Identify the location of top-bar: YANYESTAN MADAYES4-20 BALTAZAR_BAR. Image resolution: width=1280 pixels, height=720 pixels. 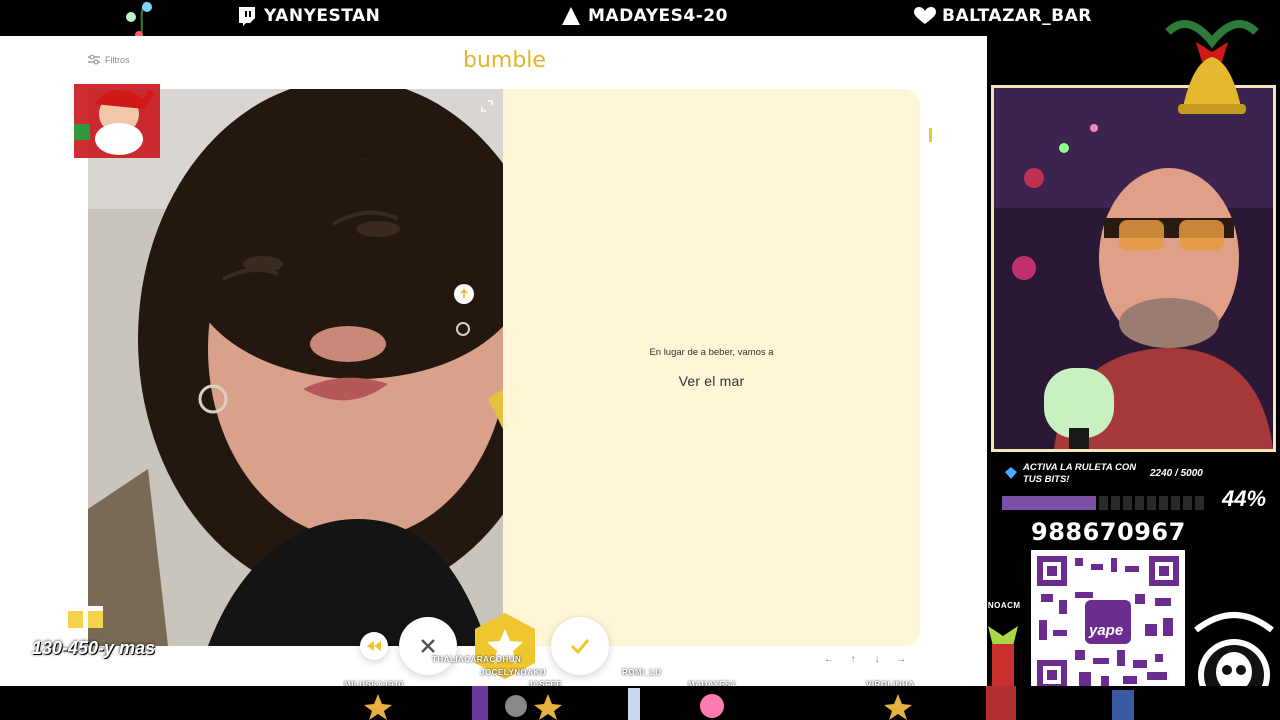
(640, 44).